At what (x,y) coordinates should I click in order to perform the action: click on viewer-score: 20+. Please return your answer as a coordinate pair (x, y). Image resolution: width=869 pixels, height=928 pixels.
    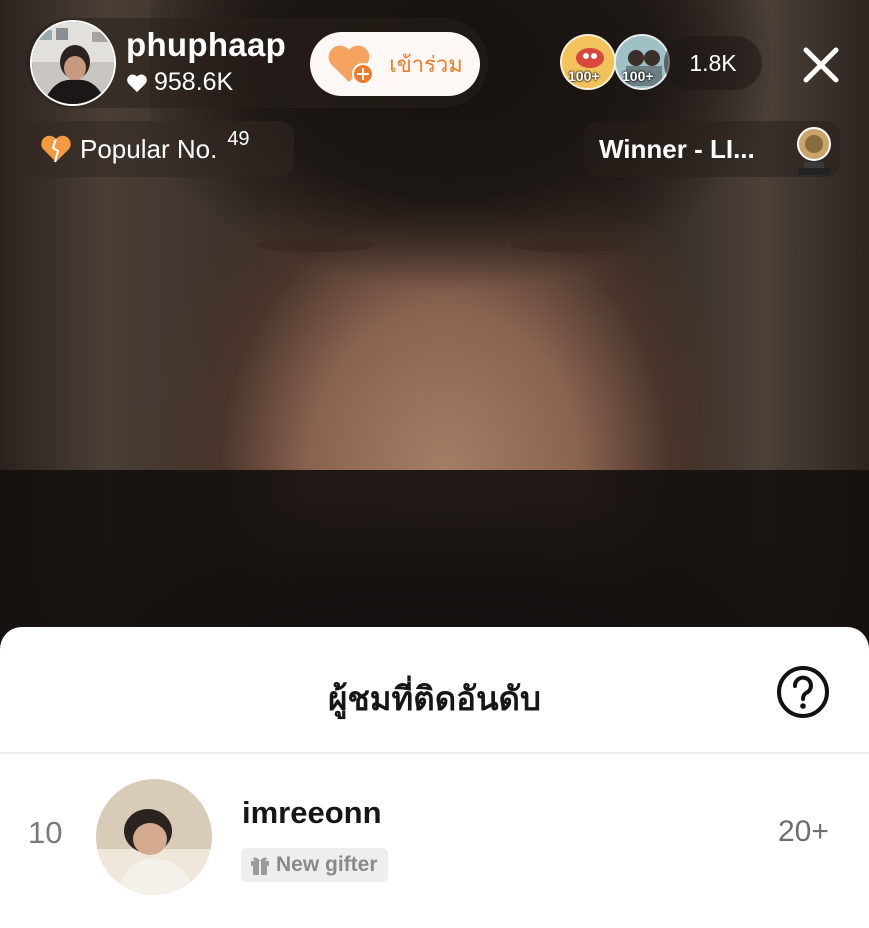
    Looking at the image, I should click on (803, 831).